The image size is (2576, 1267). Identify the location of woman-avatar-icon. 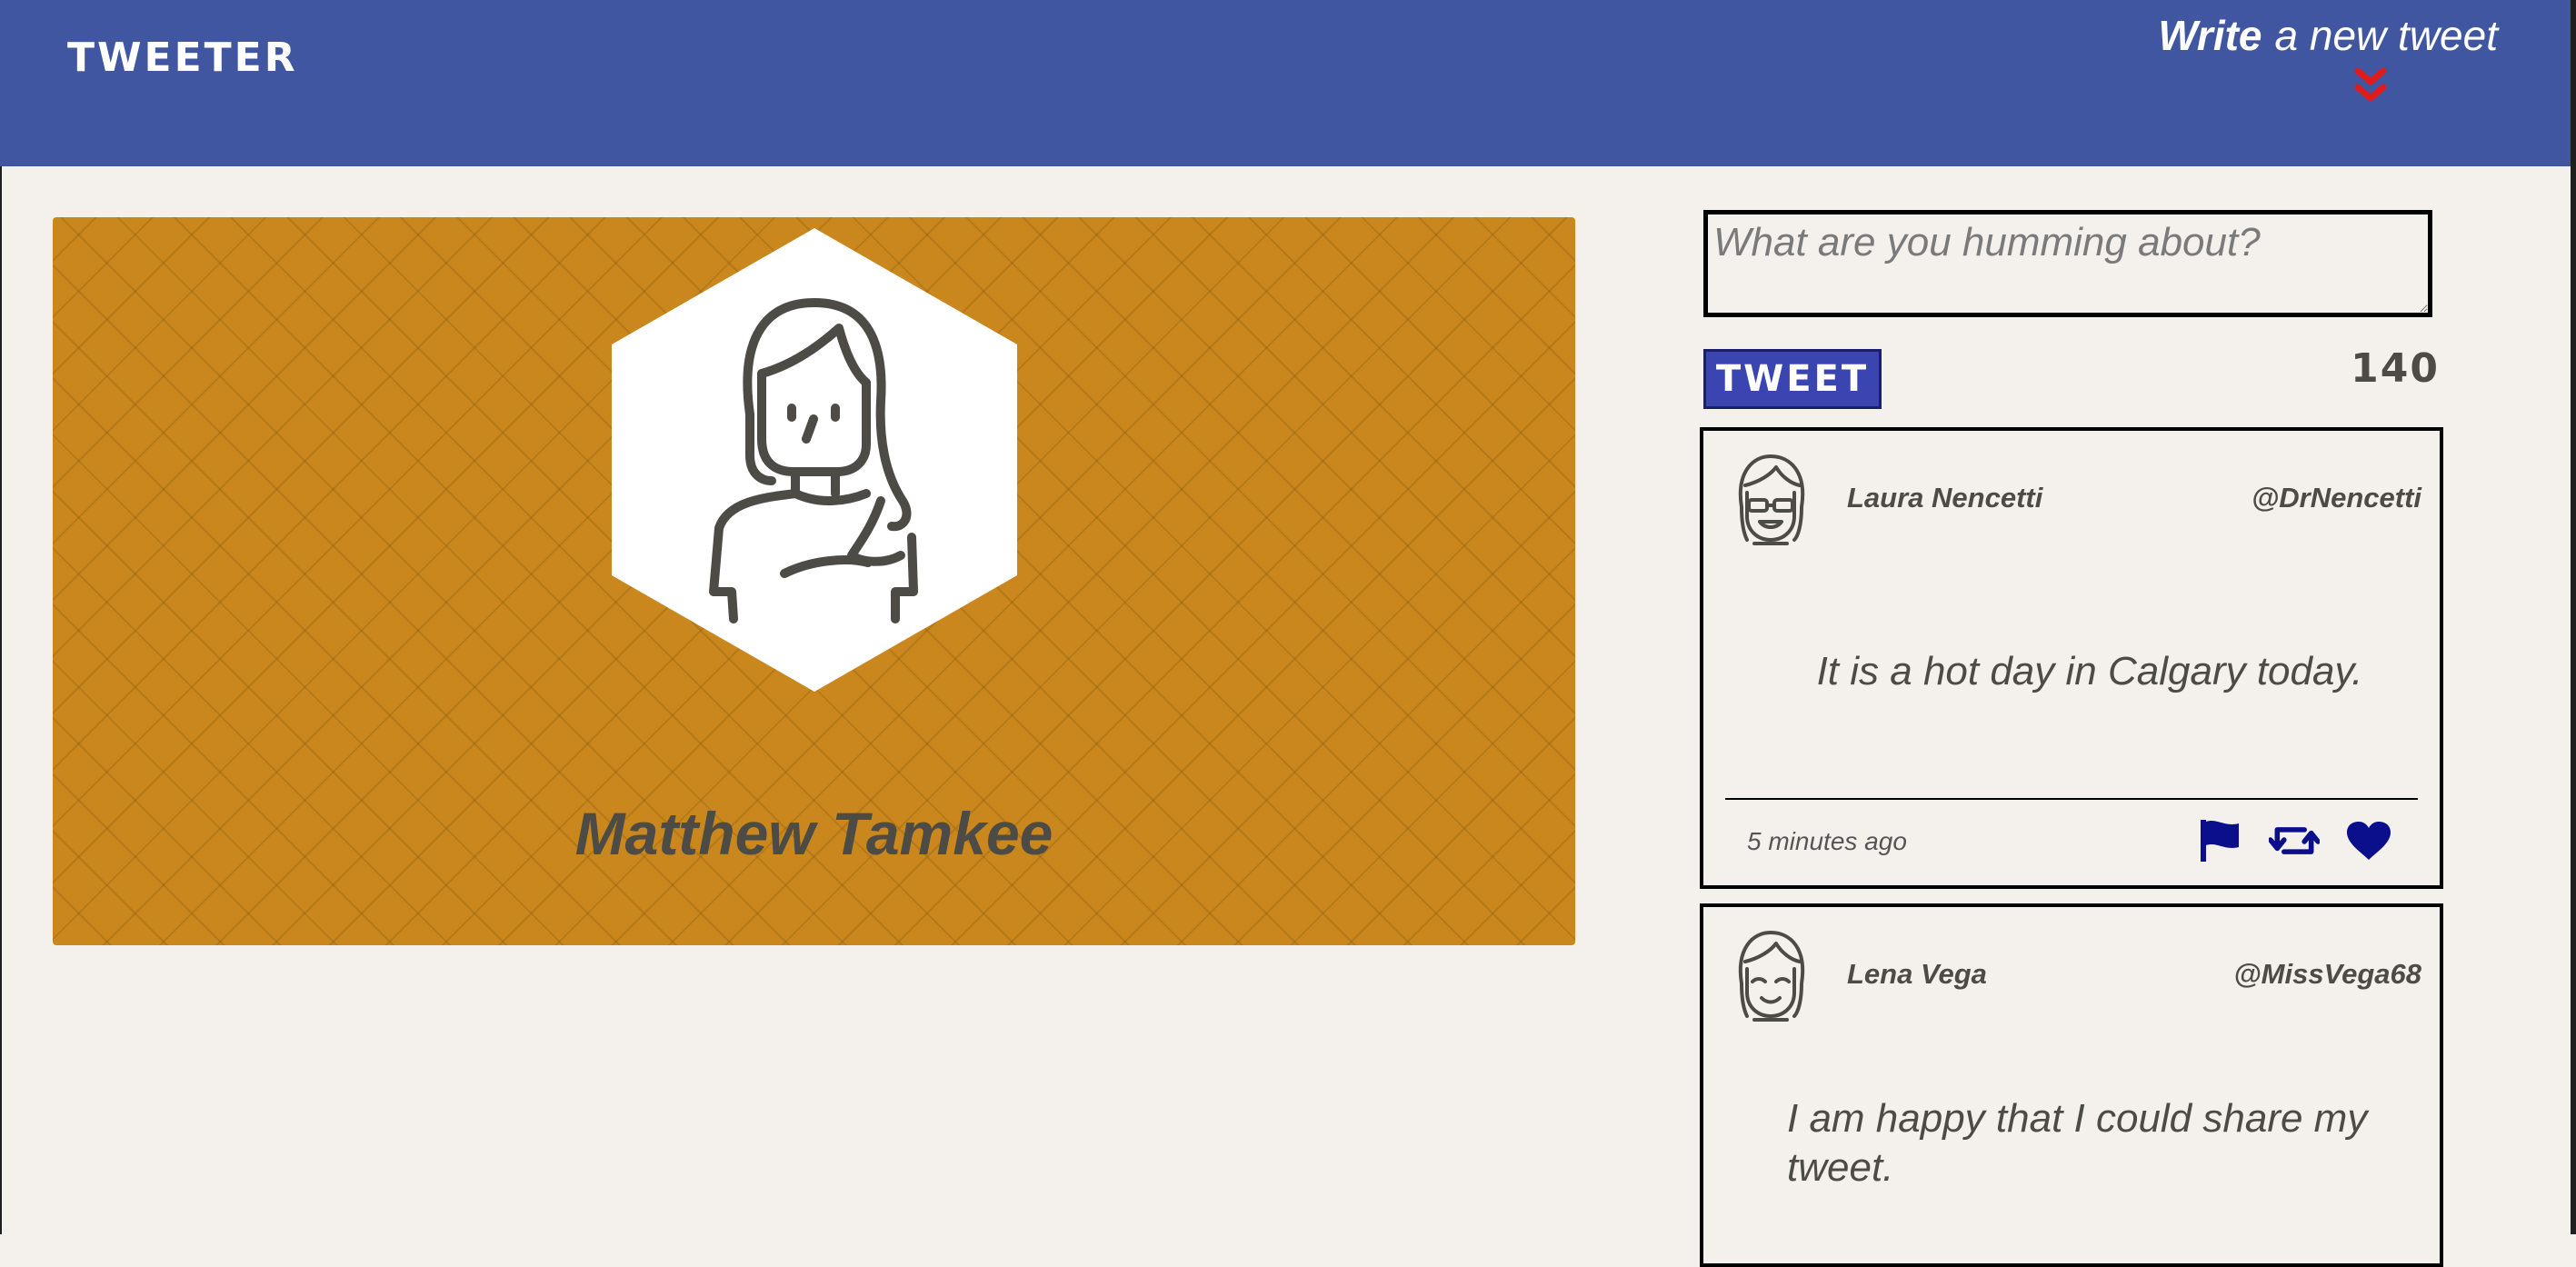
(814, 460).